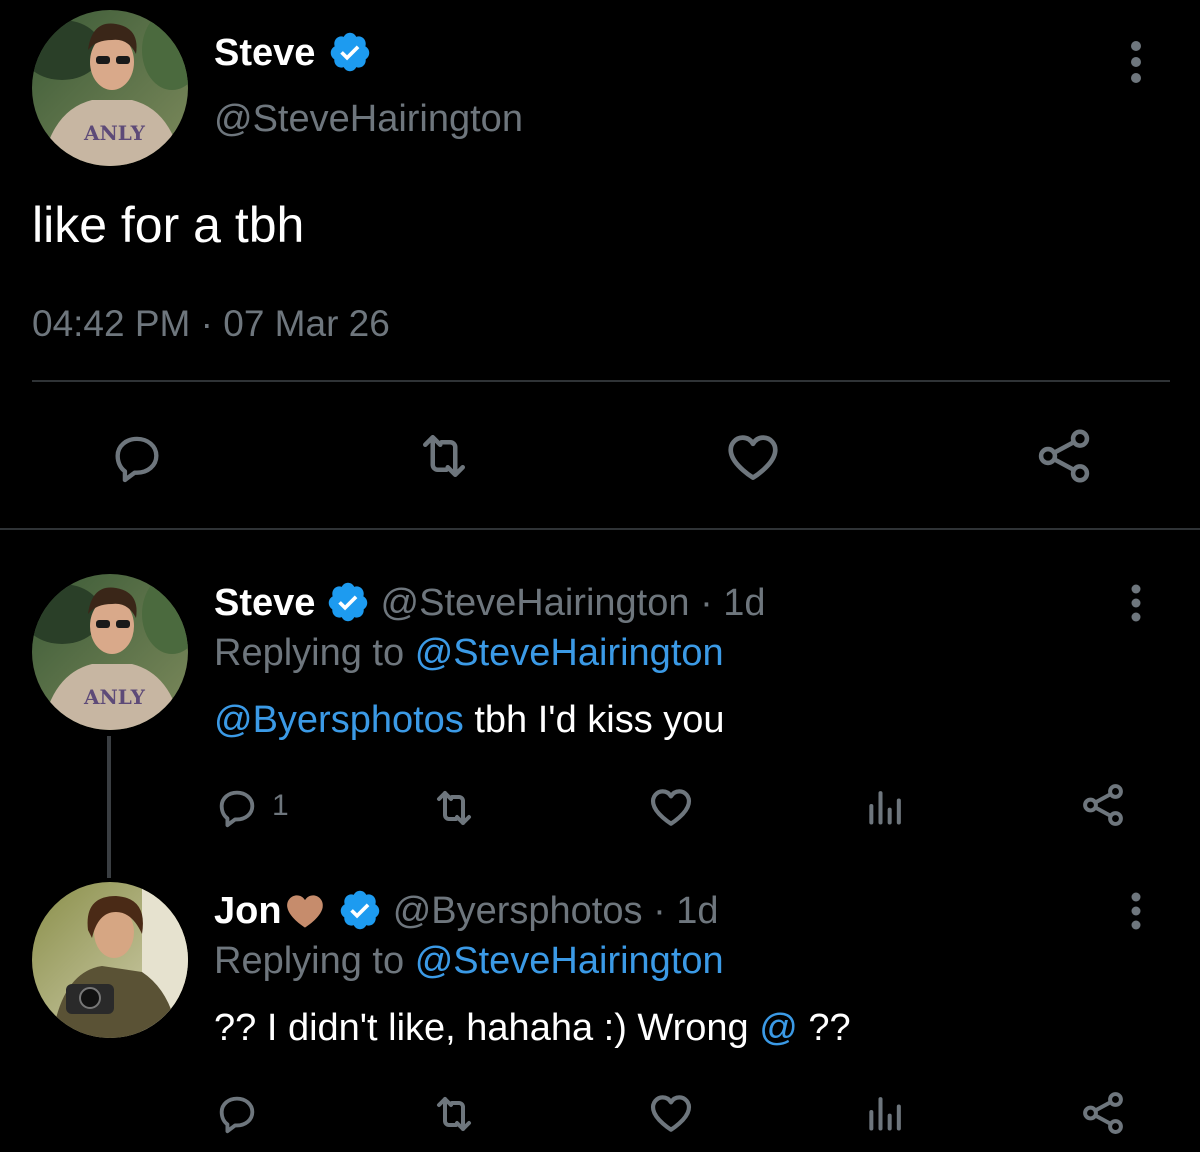 The image size is (1200, 1152). What do you see at coordinates (248, 911) in the screenshot?
I see `reply2-author-name: Jon` at bounding box center [248, 911].